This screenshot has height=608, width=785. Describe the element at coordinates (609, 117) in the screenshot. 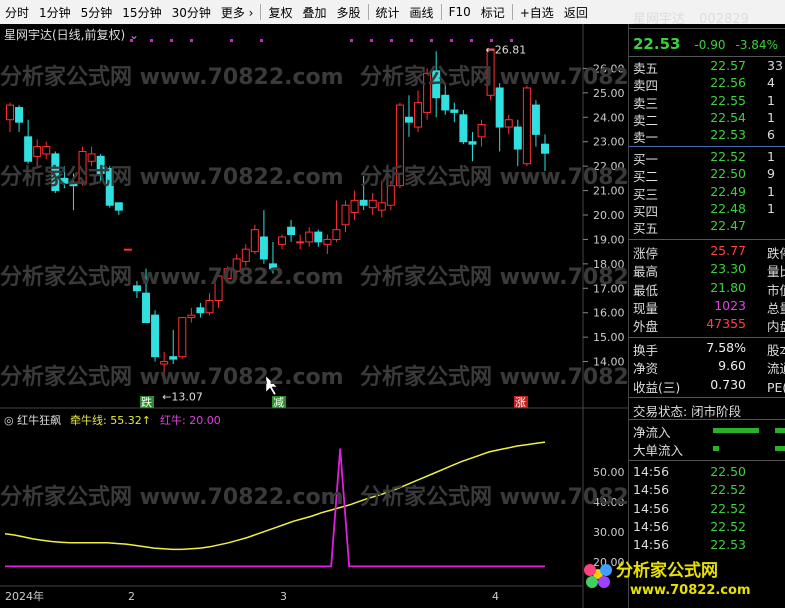

I see `price-axis-label: 24.00` at that location.